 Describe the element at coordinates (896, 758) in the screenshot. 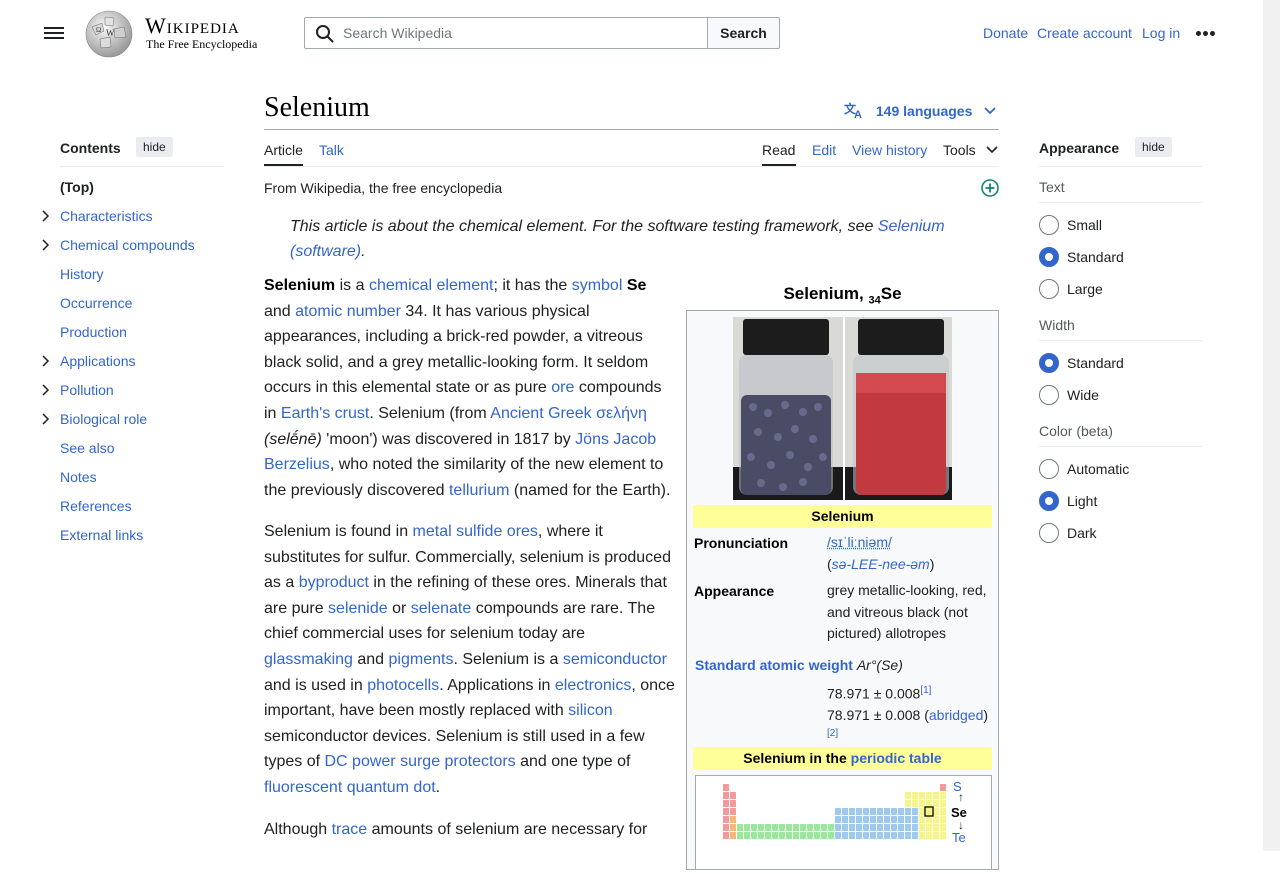

I see `periodic-table-link: periodic table` at that location.